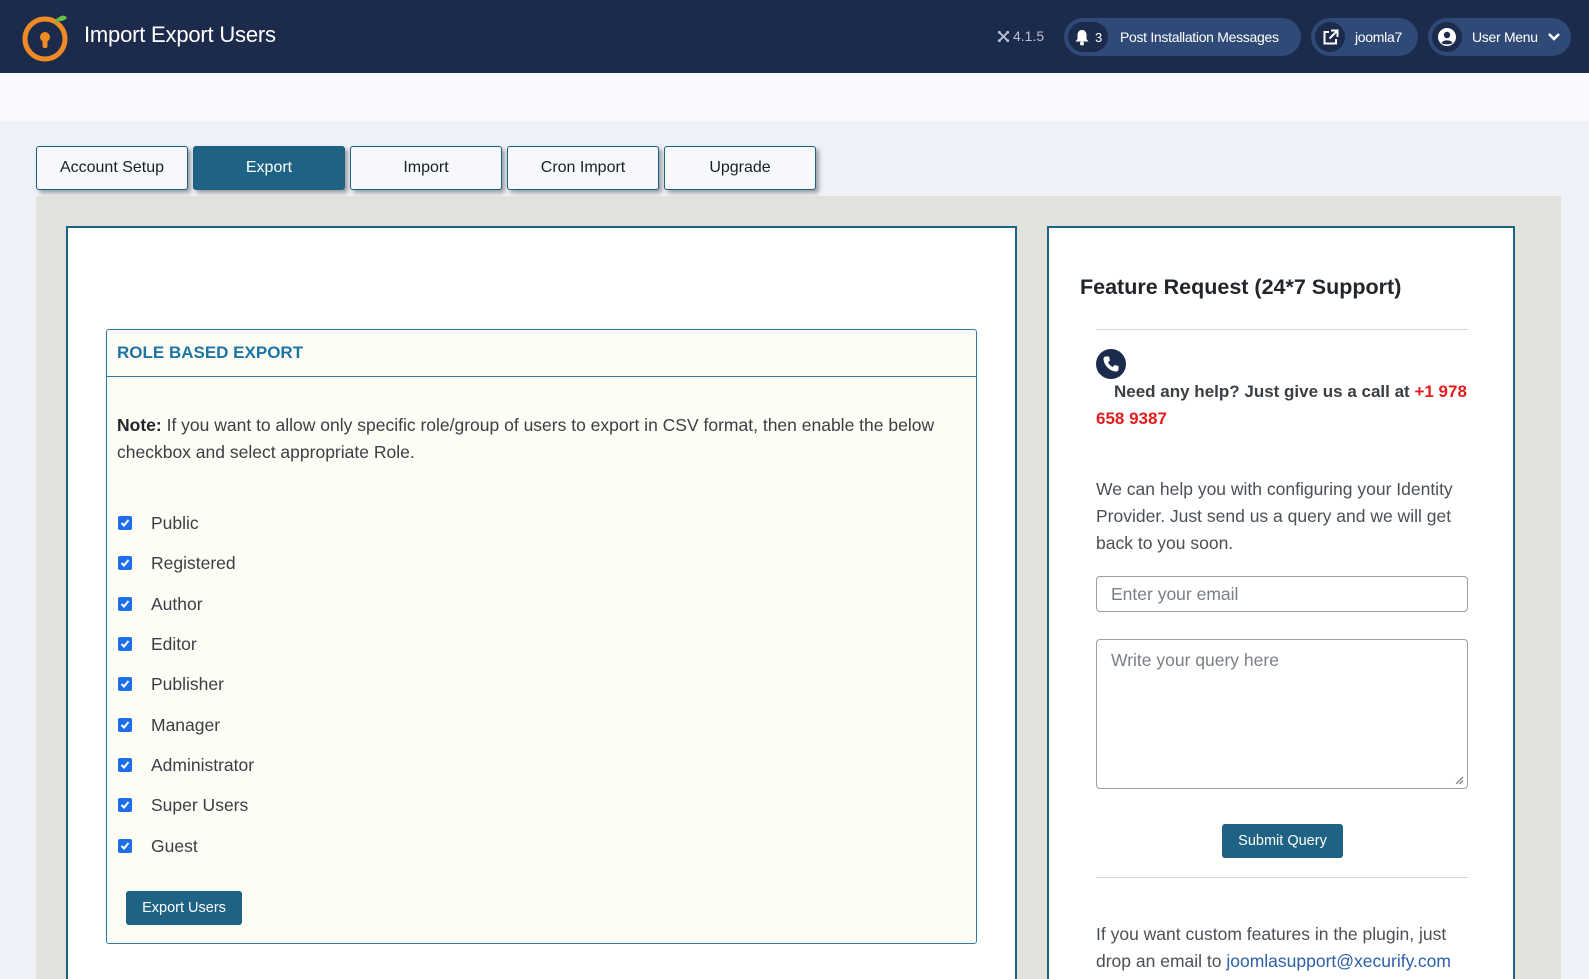  Describe the element at coordinates (200, 804) in the screenshot. I see `role-label: Super Users` at that location.